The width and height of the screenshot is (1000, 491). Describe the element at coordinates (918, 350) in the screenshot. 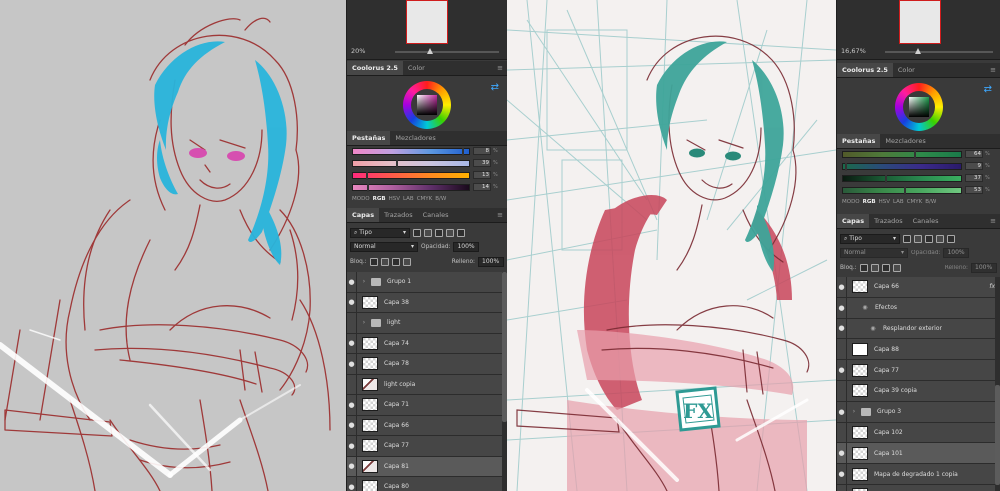

I see `layer-row: ● Capa 88` at that location.